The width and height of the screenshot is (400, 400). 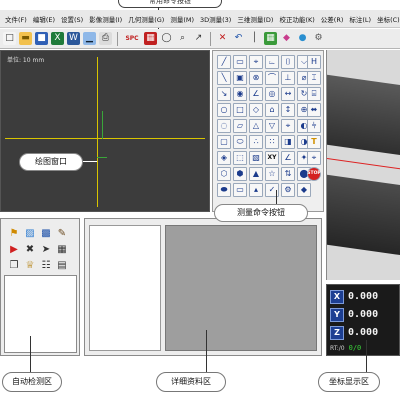 What do you see at coordinates (224, 190) in the screenshot?
I see `measure-button: ⬬` at bounding box center [224, 190].